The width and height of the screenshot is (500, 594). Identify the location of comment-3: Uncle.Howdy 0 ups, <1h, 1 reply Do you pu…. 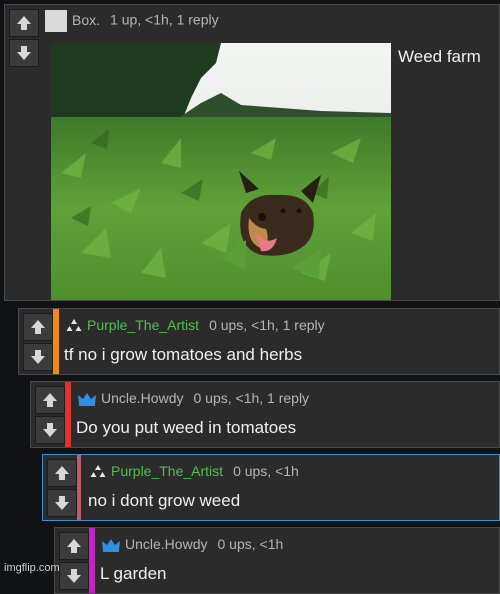
(265, 414).